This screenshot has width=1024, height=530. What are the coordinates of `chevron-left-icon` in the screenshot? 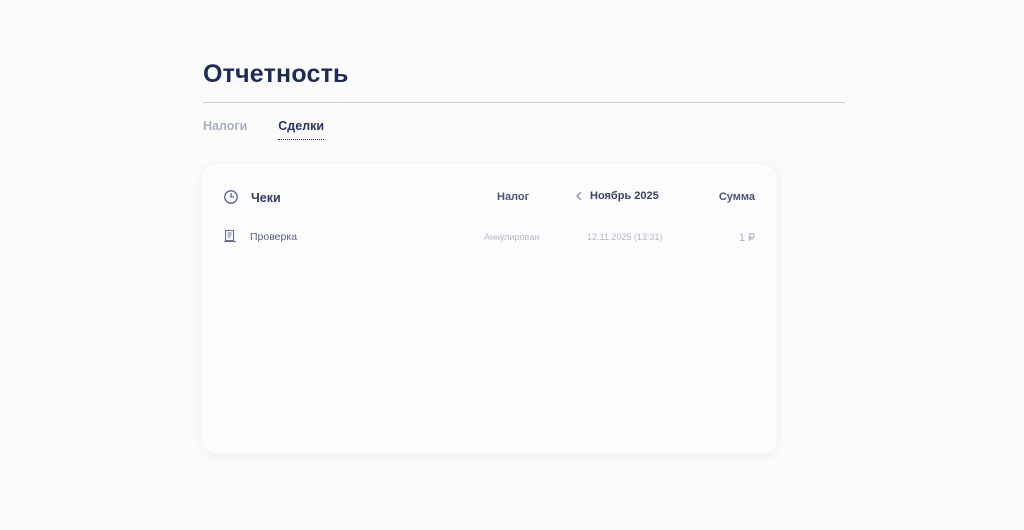 It's located at (579, 196).